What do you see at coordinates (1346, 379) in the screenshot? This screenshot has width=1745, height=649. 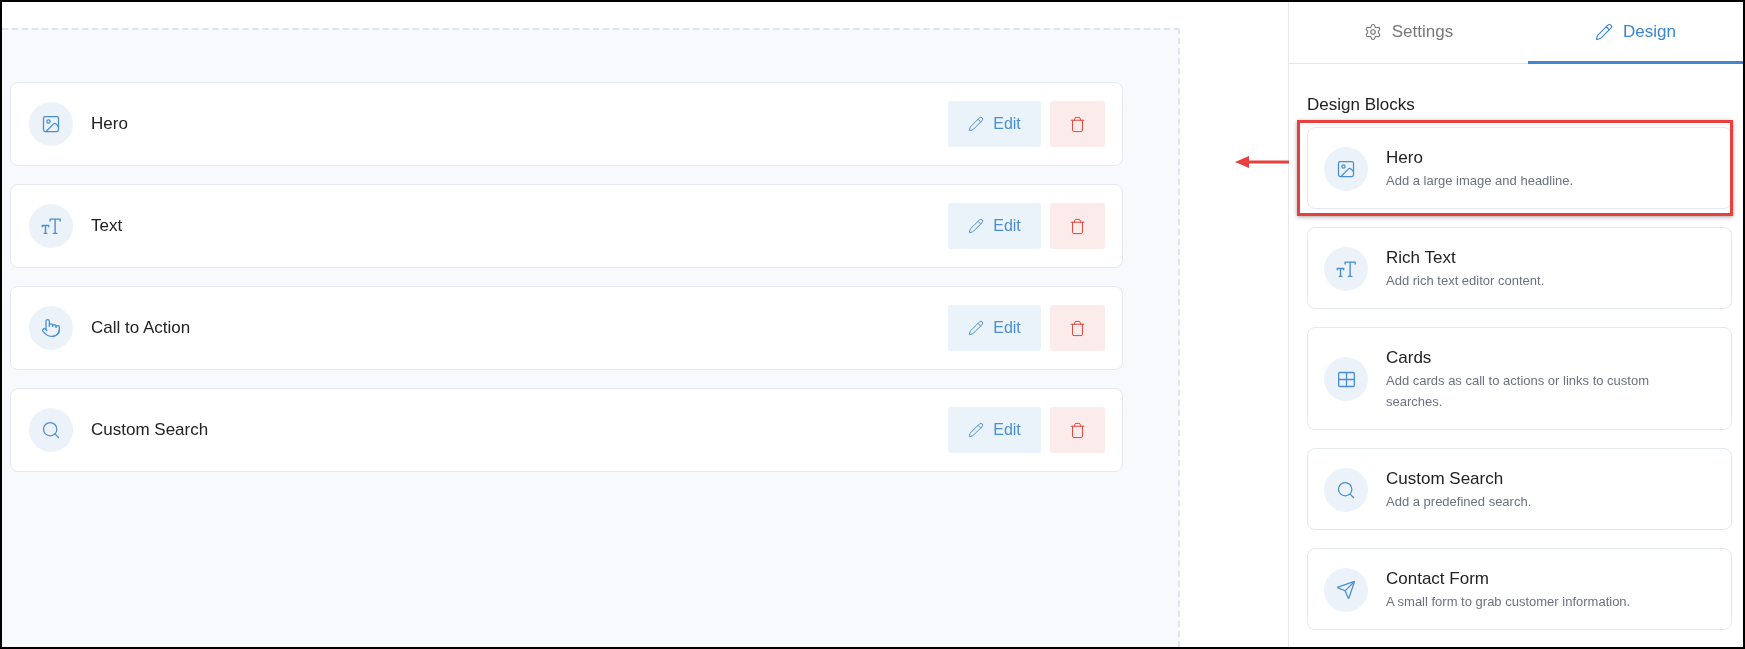 I see `grid-icon` at bounding box center [1346, 379].